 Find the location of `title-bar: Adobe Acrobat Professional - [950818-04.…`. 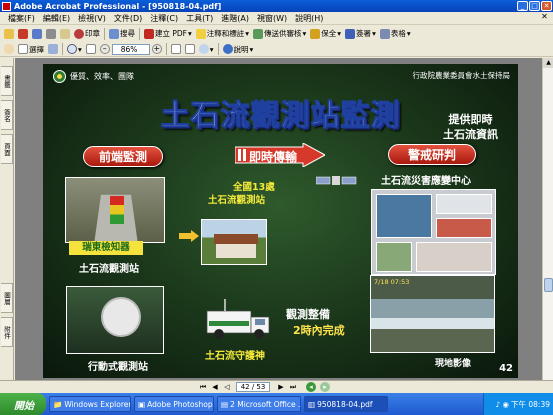

title-bar: Adobe Acrobat Professional - [950818-04.… is located at coordinates (276, 6).